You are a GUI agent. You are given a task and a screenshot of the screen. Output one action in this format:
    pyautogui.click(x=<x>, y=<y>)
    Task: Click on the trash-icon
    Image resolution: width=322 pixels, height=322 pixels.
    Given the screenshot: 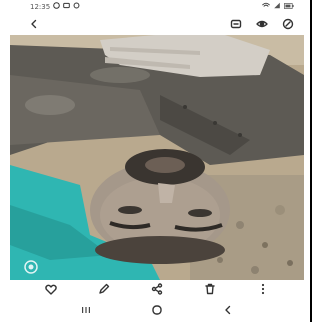 What is the action you would take?
    pyautogui.click(x=210, y=289)
    